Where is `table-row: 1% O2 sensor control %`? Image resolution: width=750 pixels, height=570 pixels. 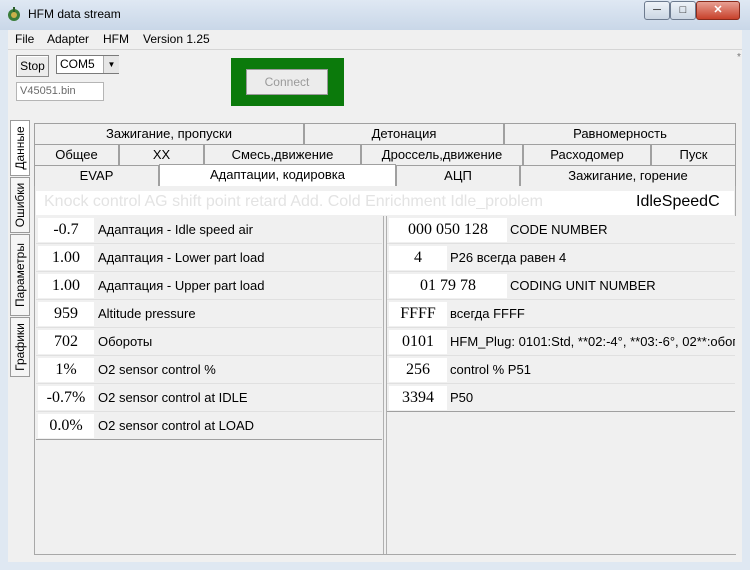
table-row: 1% O2 sensor control % is located at coordinates (209, 370).